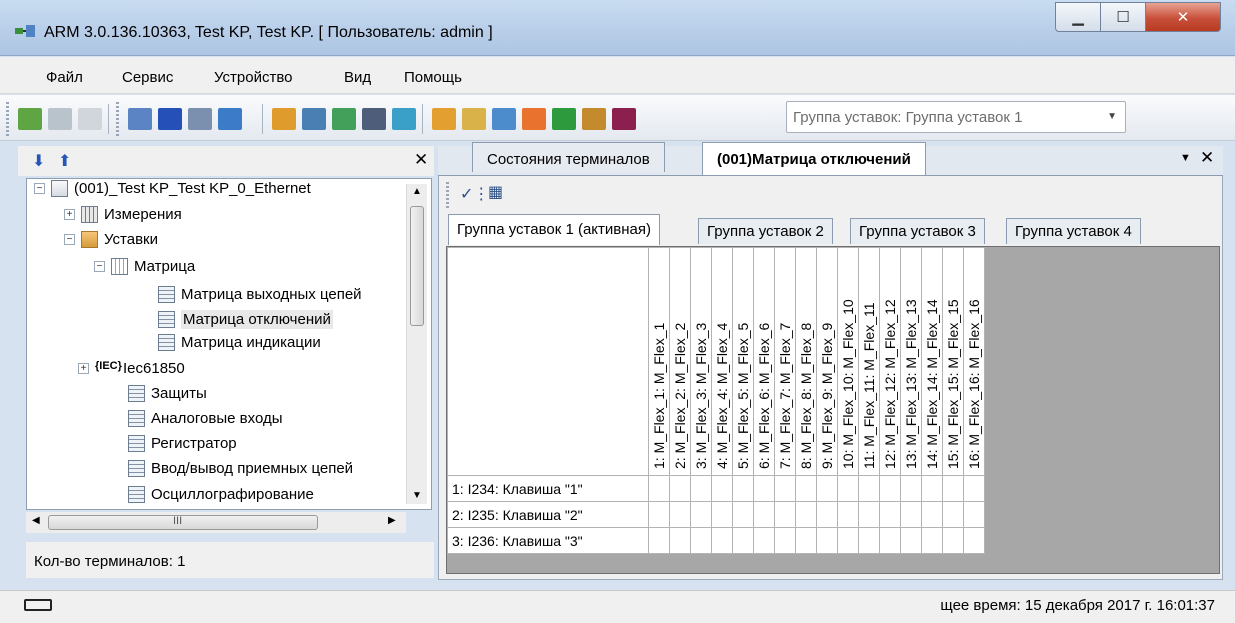 Image resolution: width=1235 pixels, height=623 pixels. Describe the element at coordinates (911, 361) in the screenshot. I see `matrix-column-header: 13: M_Flex_13: M_Flex_13` at that location.